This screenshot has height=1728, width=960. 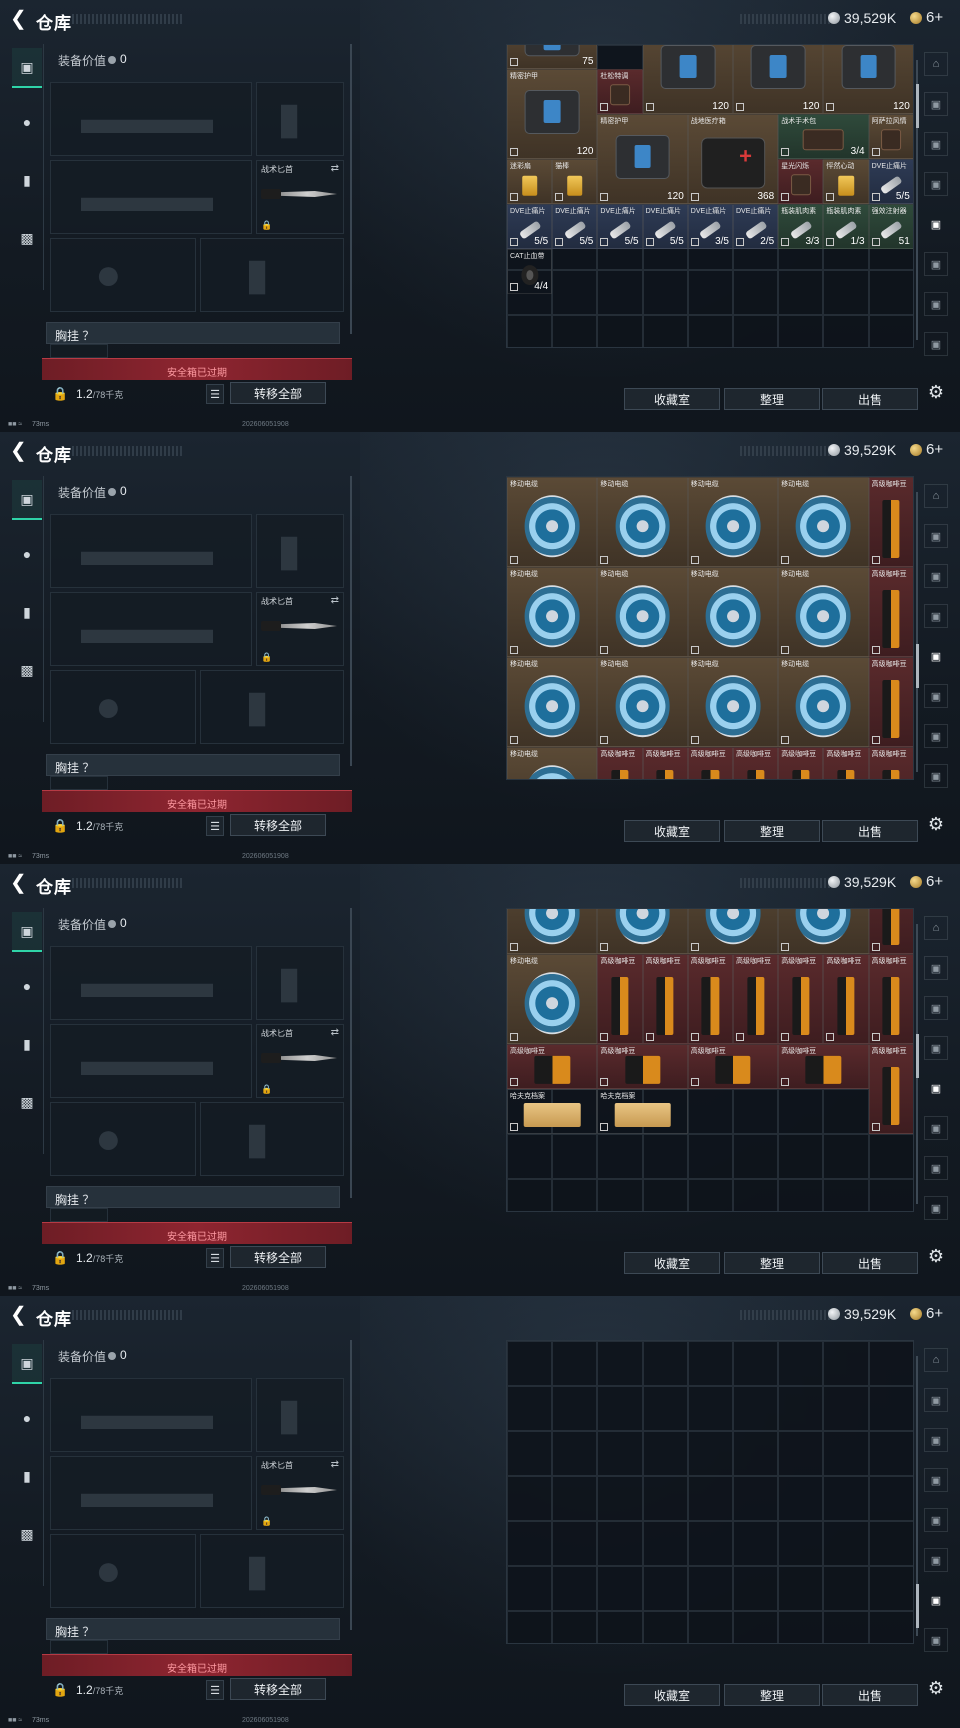 What do you see at coordinates (151, 1493) in the screenshot?
I see `secondary-weapon-slot: ▬▬▬` at bounding box center [151, 1493].